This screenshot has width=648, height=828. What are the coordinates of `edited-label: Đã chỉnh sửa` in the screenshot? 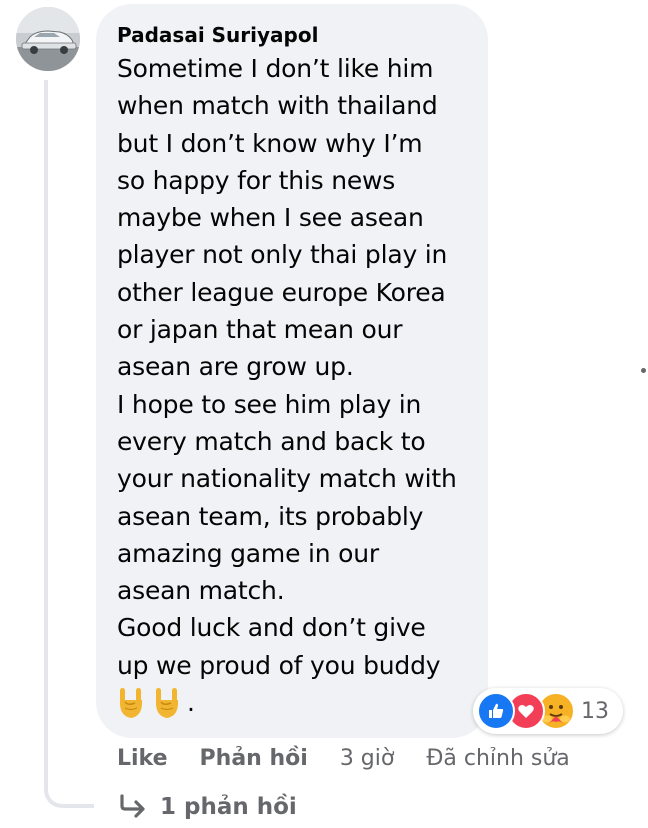 It's located at (497, 758).